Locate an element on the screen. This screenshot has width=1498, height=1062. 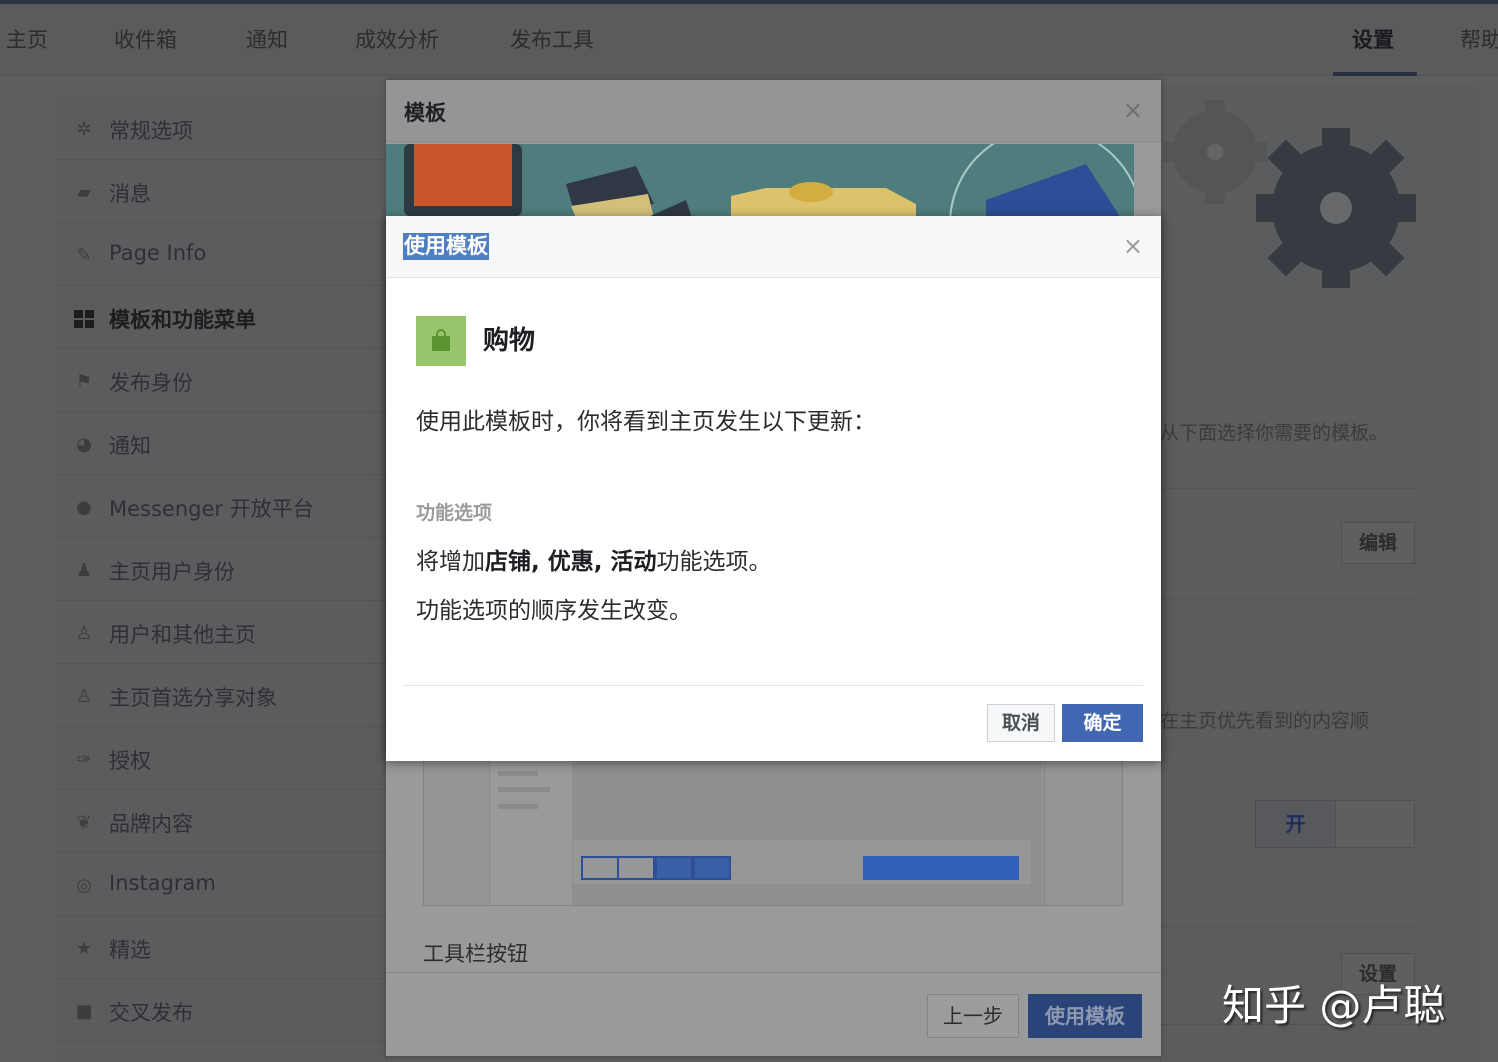
sidebar-item-templates-tabs: 模板和功能菜单 is located at coordinates (222, 318).